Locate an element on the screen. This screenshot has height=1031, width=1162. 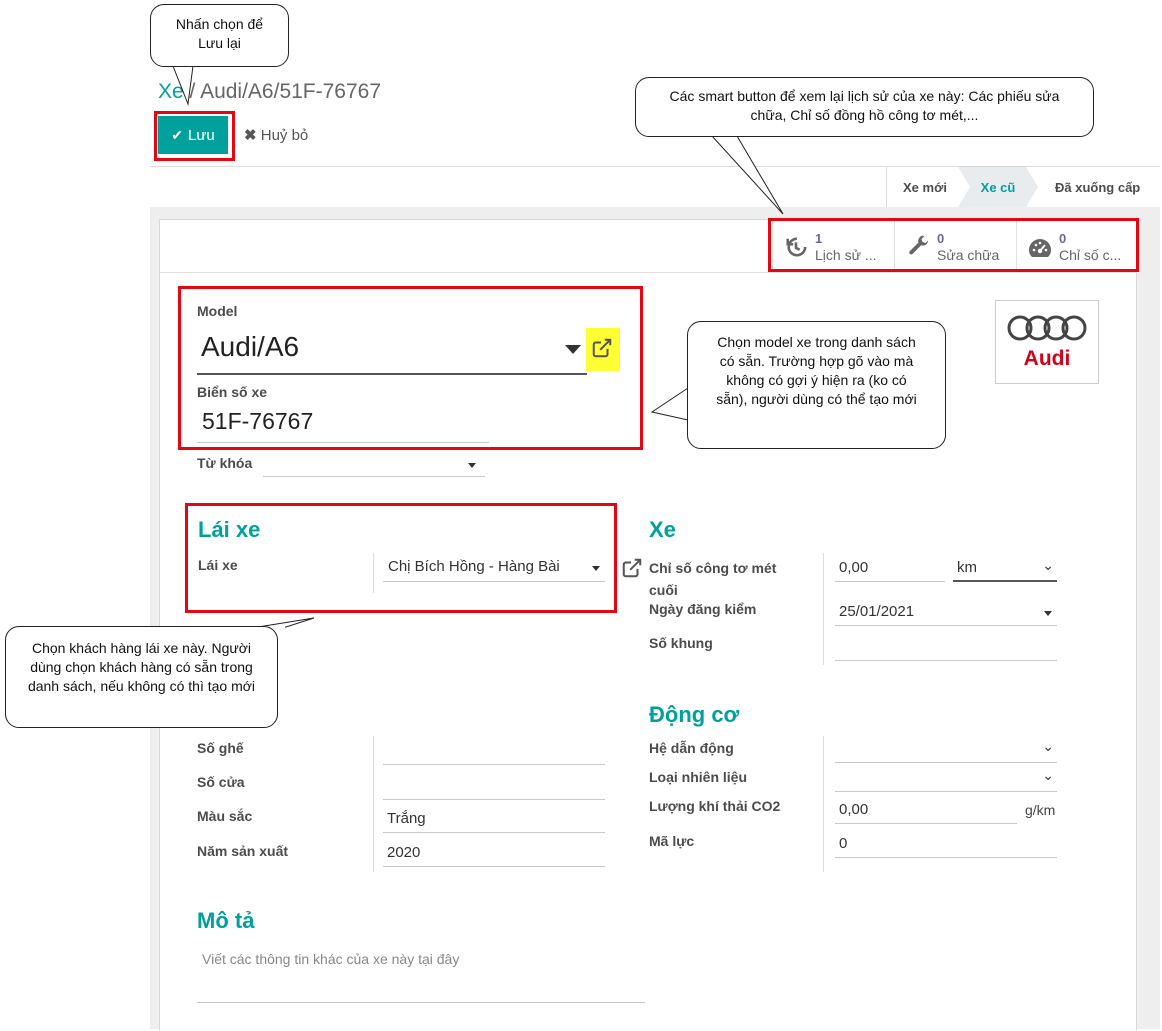
car-brand-logo: Audi is located at coordinates (1047, 342).